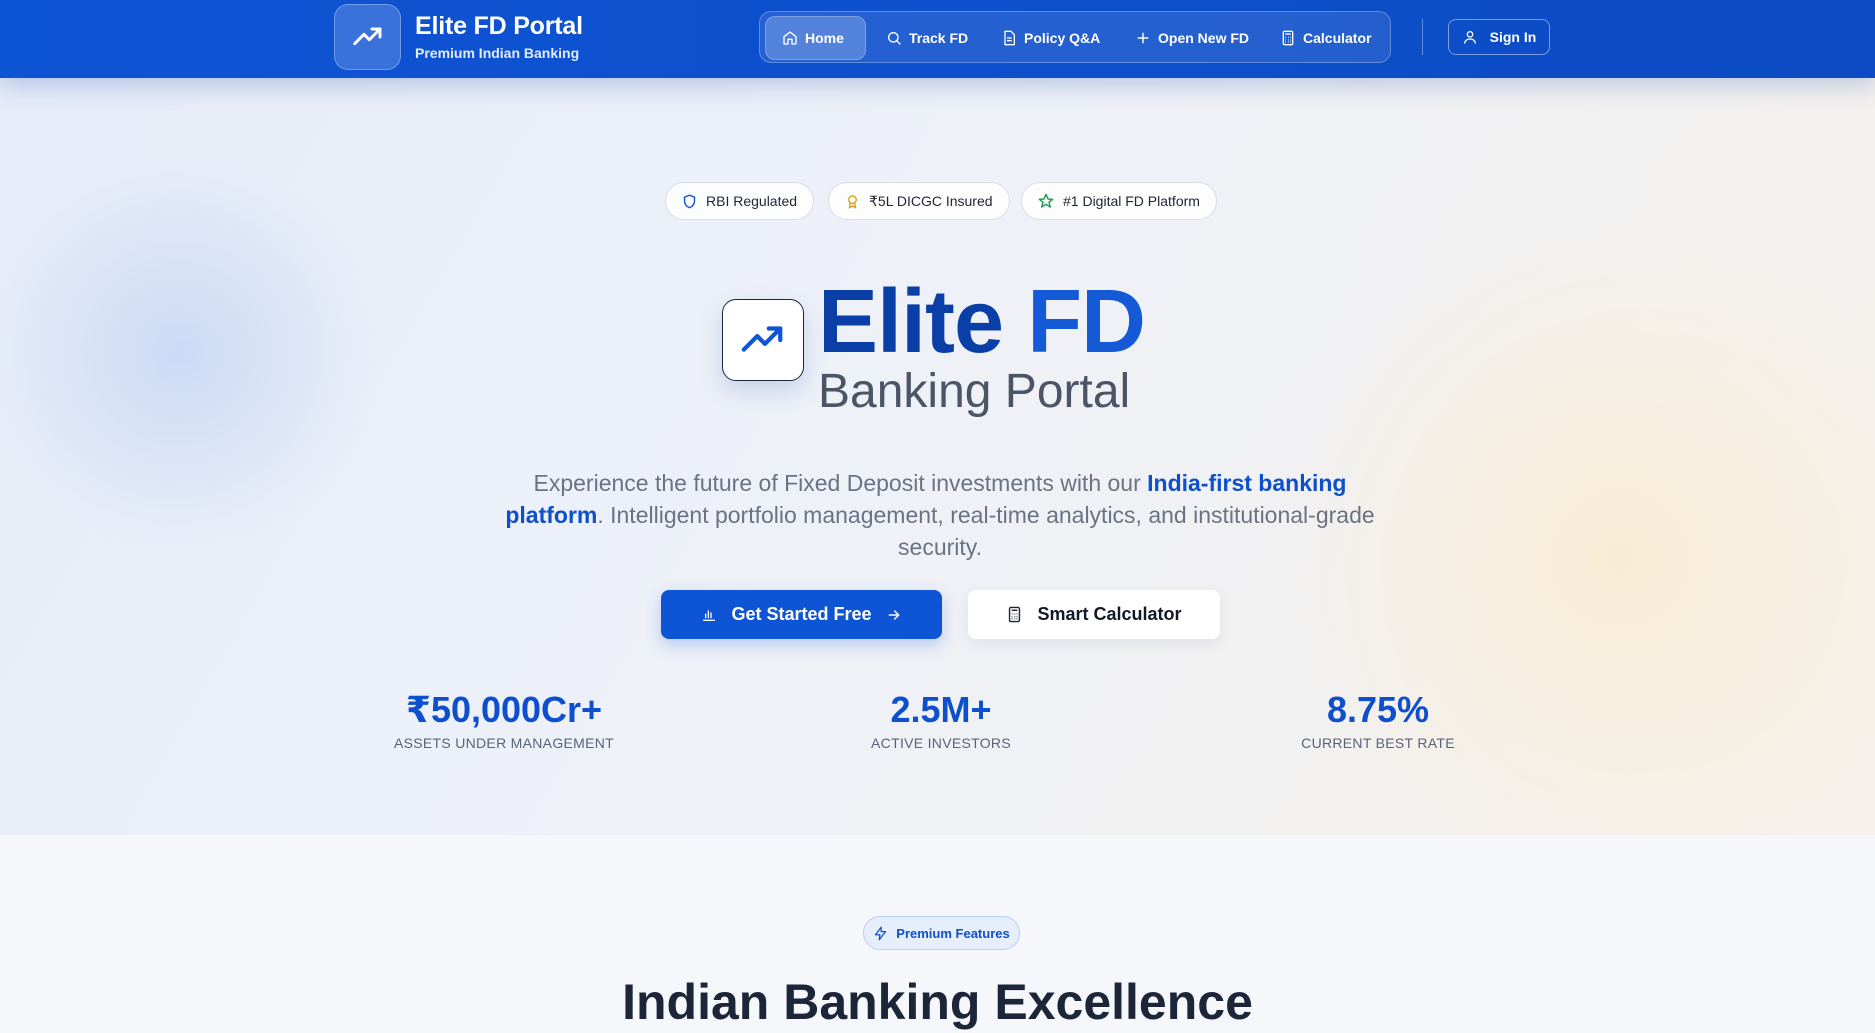 The image size is (1875, 1033). What do you see at coordinates (893, 614) in the screenshot?
I see `arrow-right-icon` at bounding box center [893, 614].